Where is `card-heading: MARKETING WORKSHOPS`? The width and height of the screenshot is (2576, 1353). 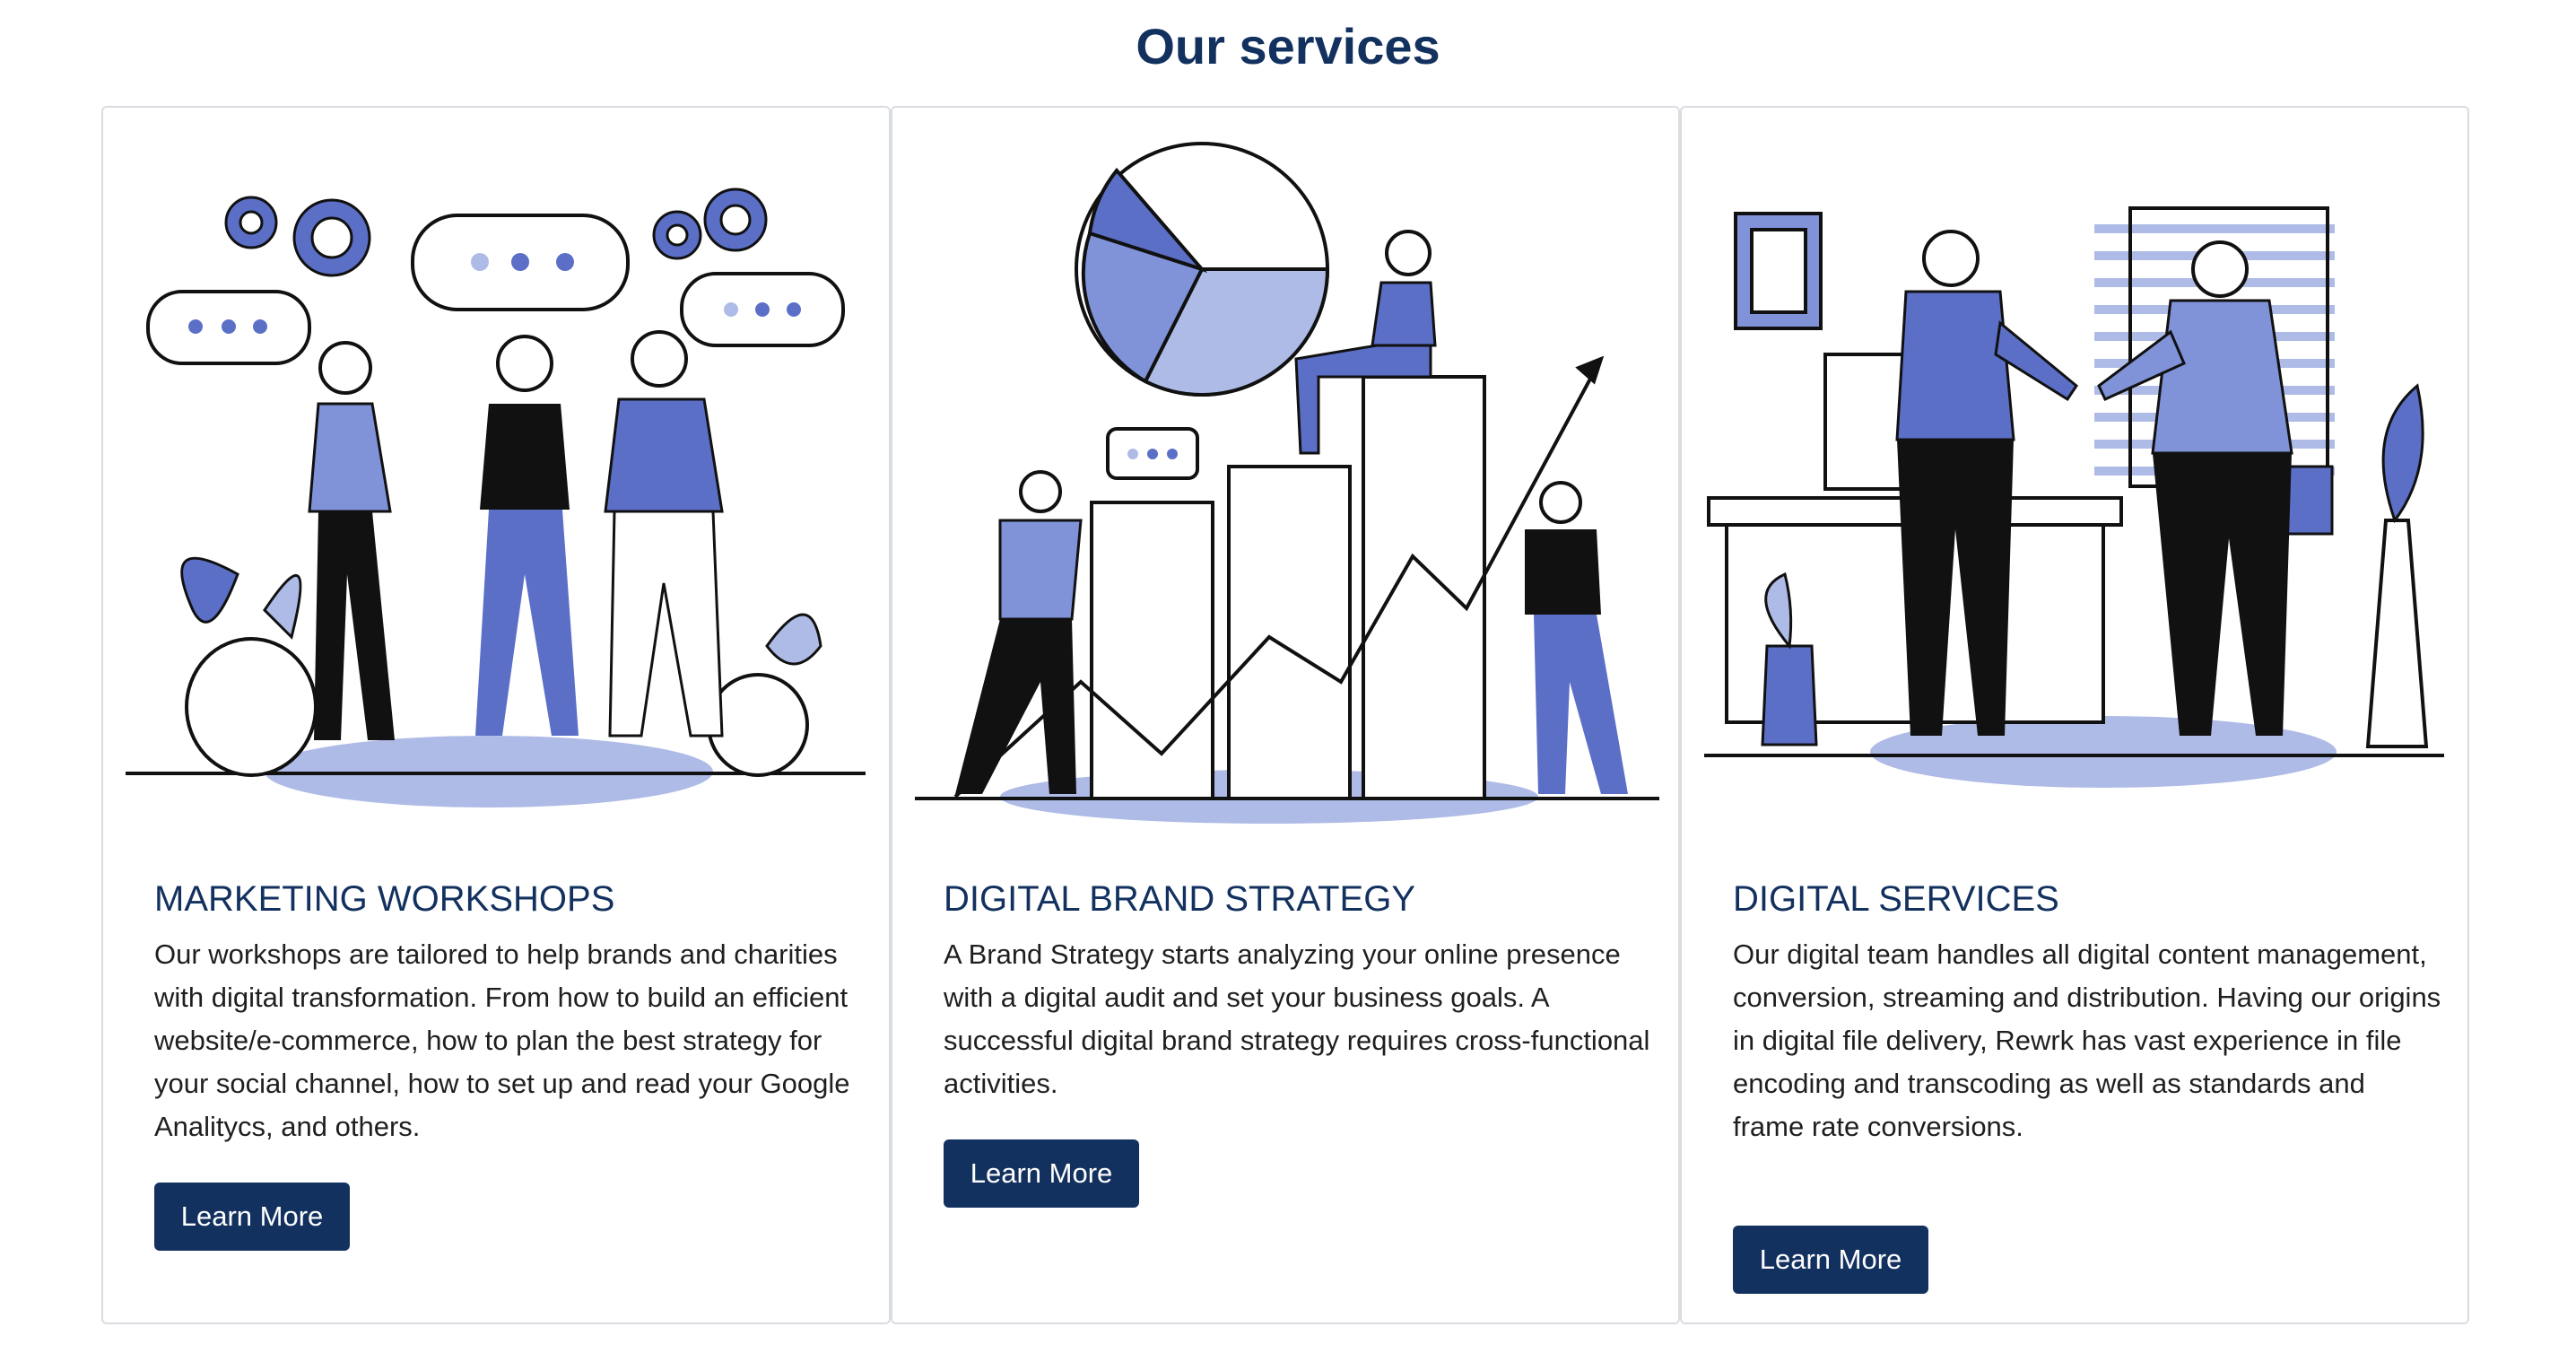 card-heading: MARKETING WORKSHOPS is located at coordinates (384, 899).